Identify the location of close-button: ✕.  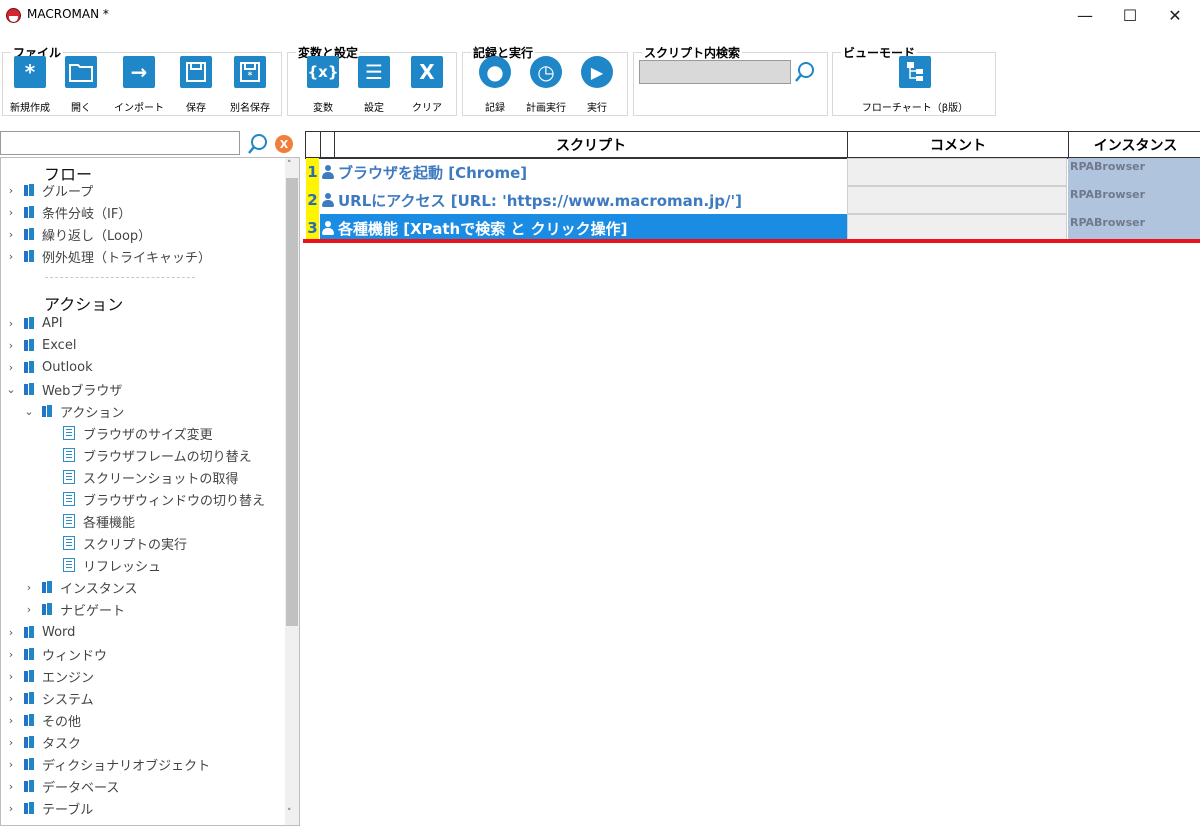
(1175, 15).